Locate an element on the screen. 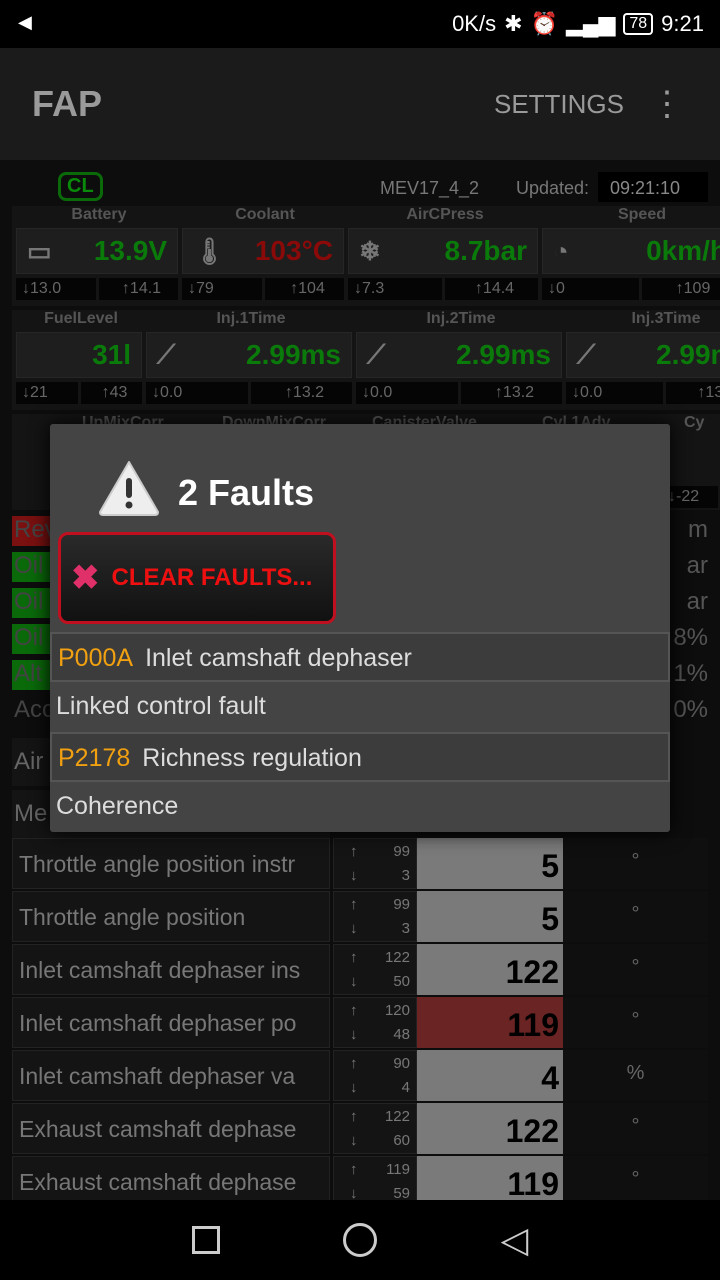 Image resolution: width=720 pixels, height=1280 pixels. side-row-value: 8% is located at coordinates (690, 637).